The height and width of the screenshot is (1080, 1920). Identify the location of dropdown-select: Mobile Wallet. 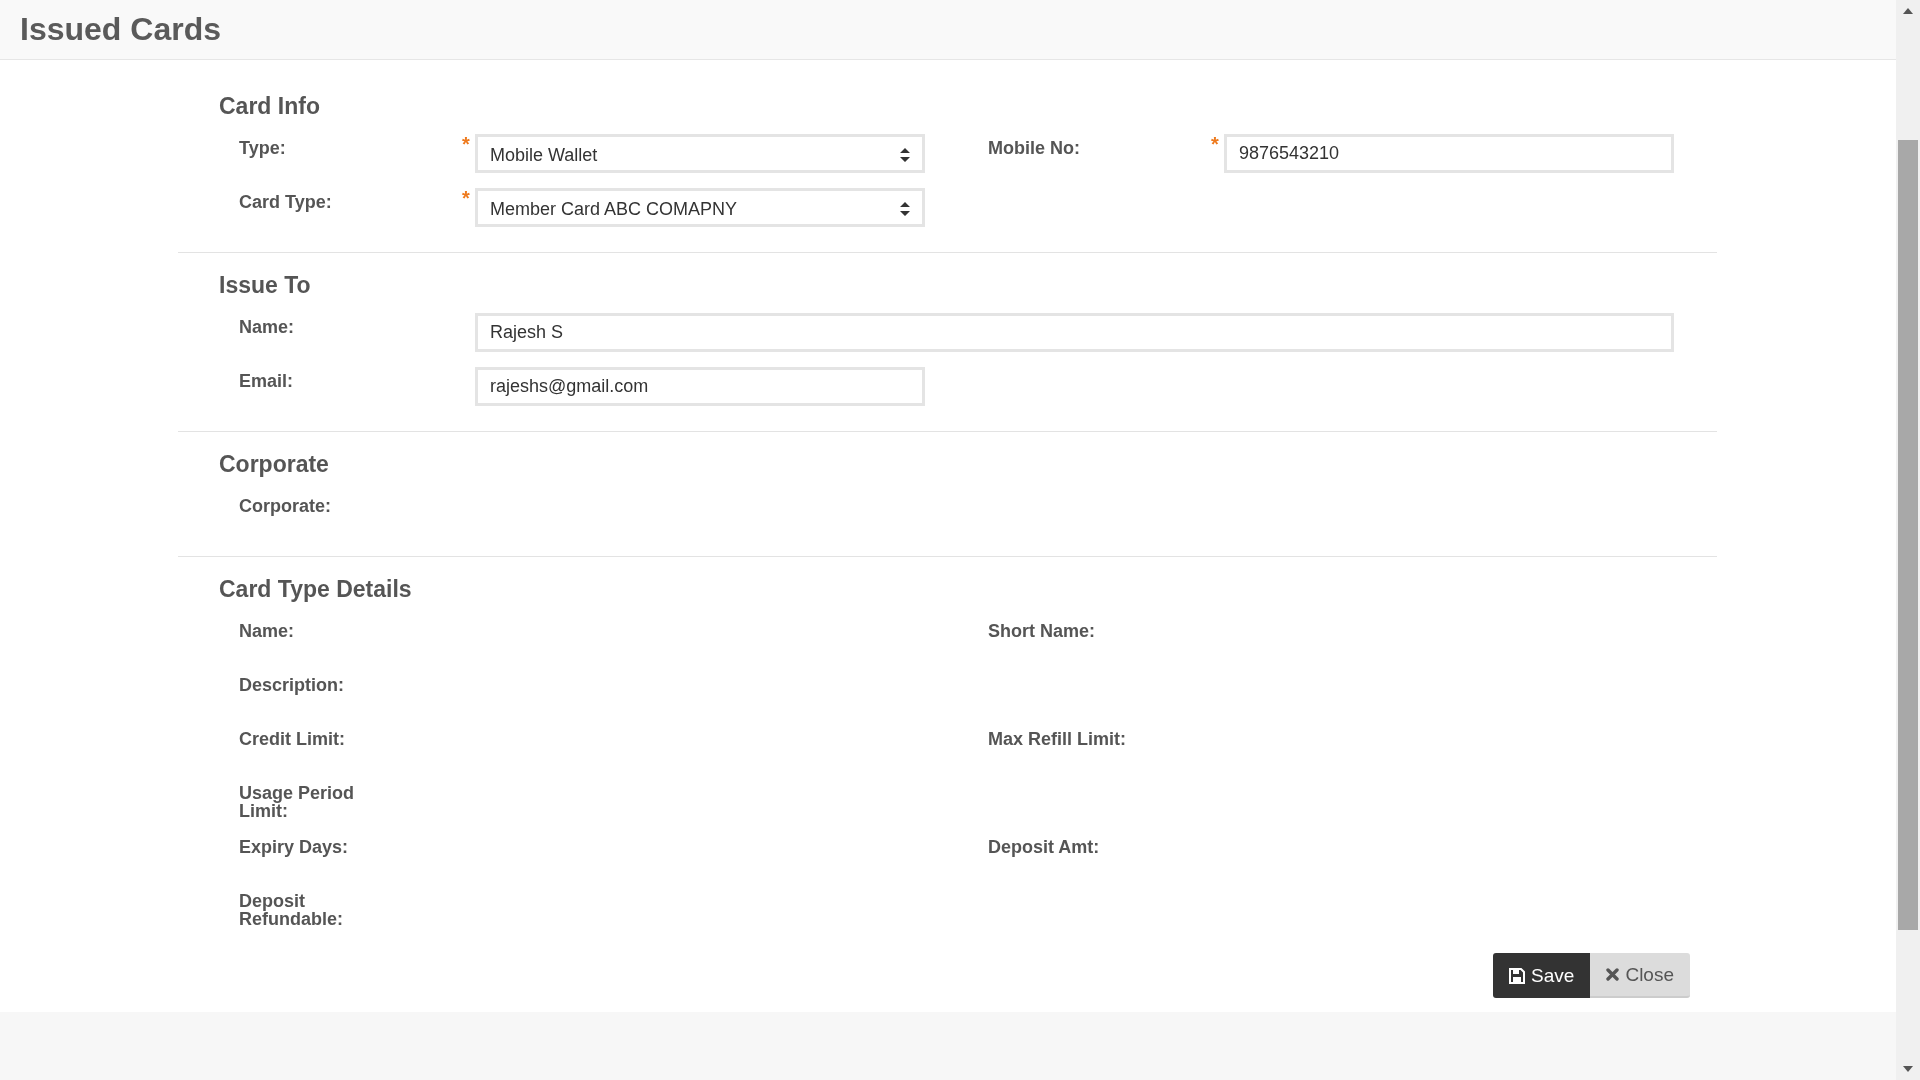
(699, 153).